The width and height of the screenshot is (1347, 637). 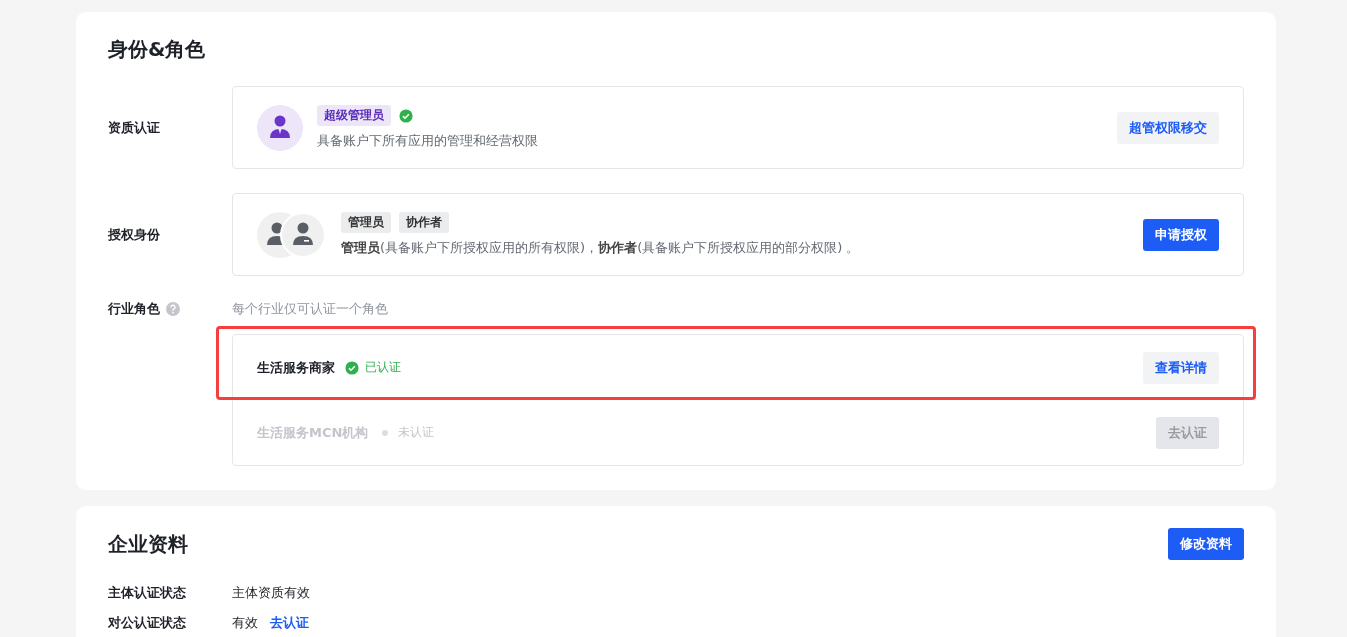 I want to click on field-value: 主体资质有效, so click(x=271, y=593).